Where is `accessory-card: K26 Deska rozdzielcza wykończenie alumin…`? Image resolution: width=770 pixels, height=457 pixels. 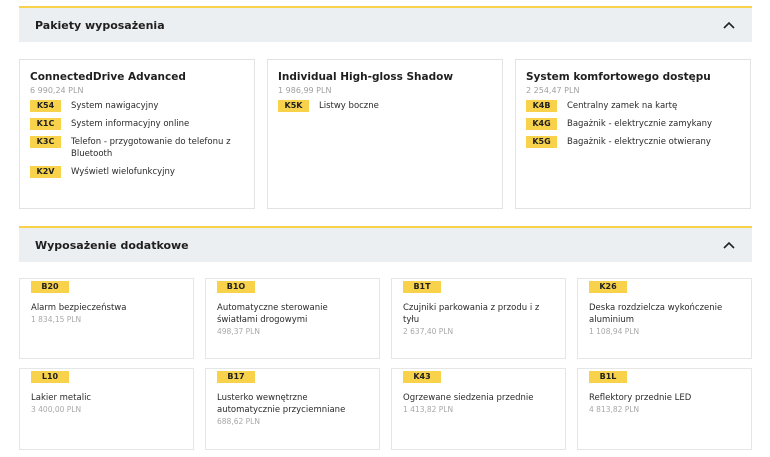 accessory-card: K26 Deska rozdzielcza wykończenie alumin… is located at coordinates (664, 318).